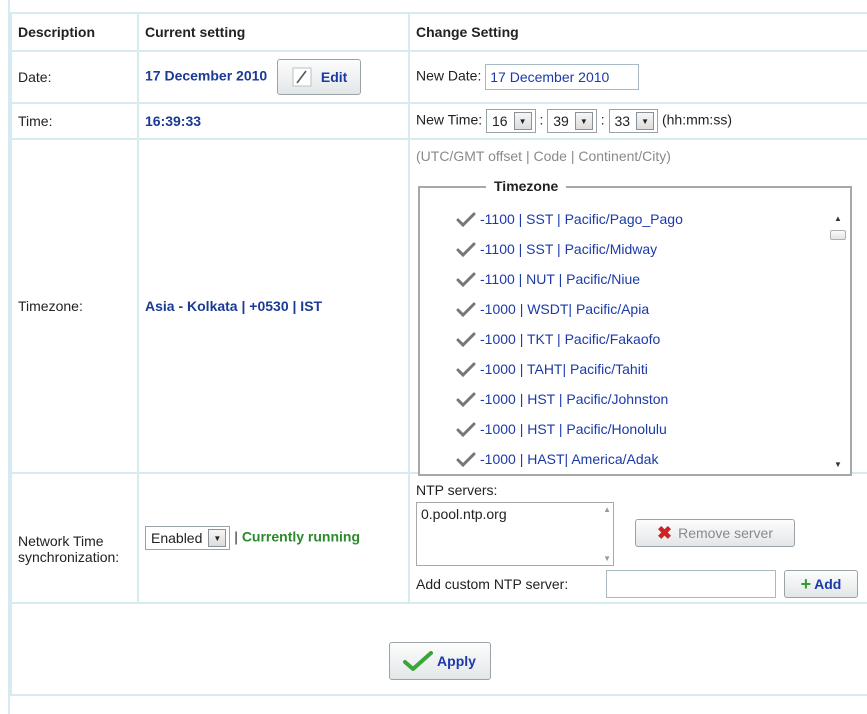 This screenshot has width=867, height=714. Describe the element at coordinates (633, 121) in the screenshot. I see `second-select: 33 ▼` at that location.